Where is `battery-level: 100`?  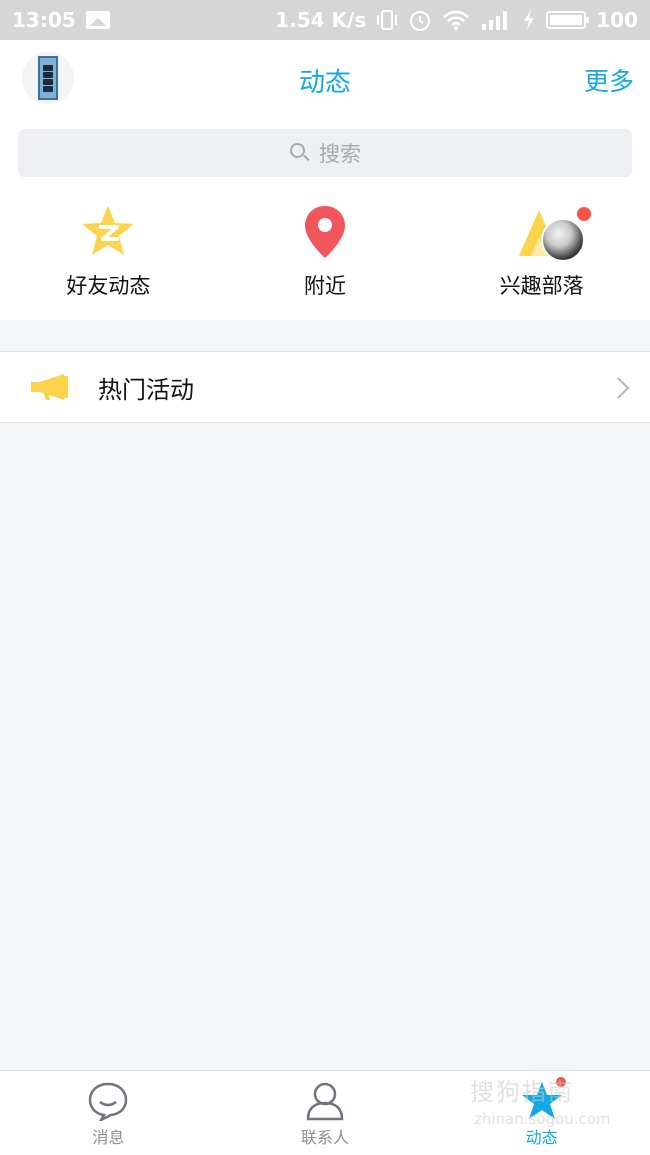 battery-level: 100 is located at coordinates (617, 20).